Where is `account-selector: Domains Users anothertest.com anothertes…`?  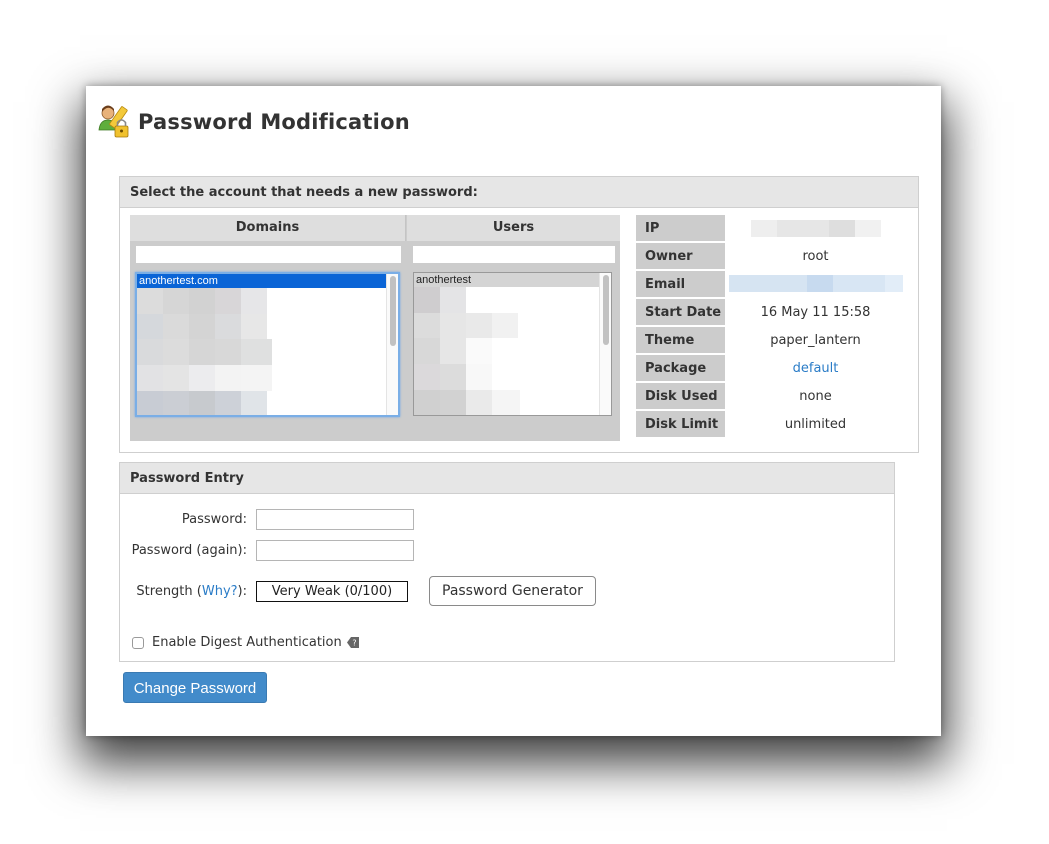 account-selector: Domains Users anothertest.com anothertes… is located at coordinates (375, 328).